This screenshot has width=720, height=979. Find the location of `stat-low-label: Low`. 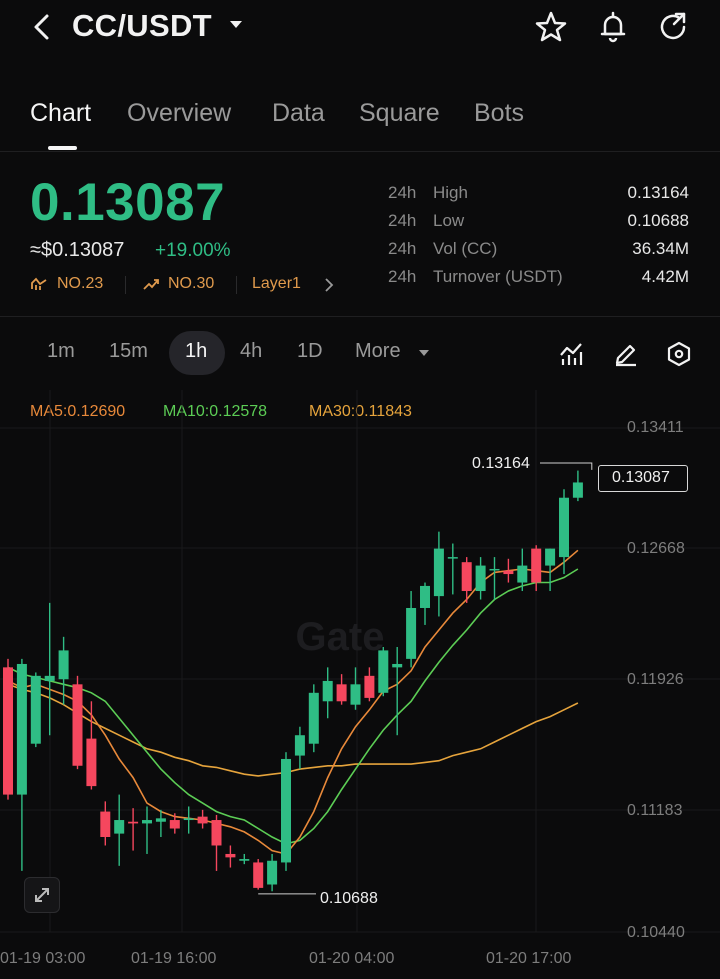

stat-low-label: Low is located at coordinates (449, 220).